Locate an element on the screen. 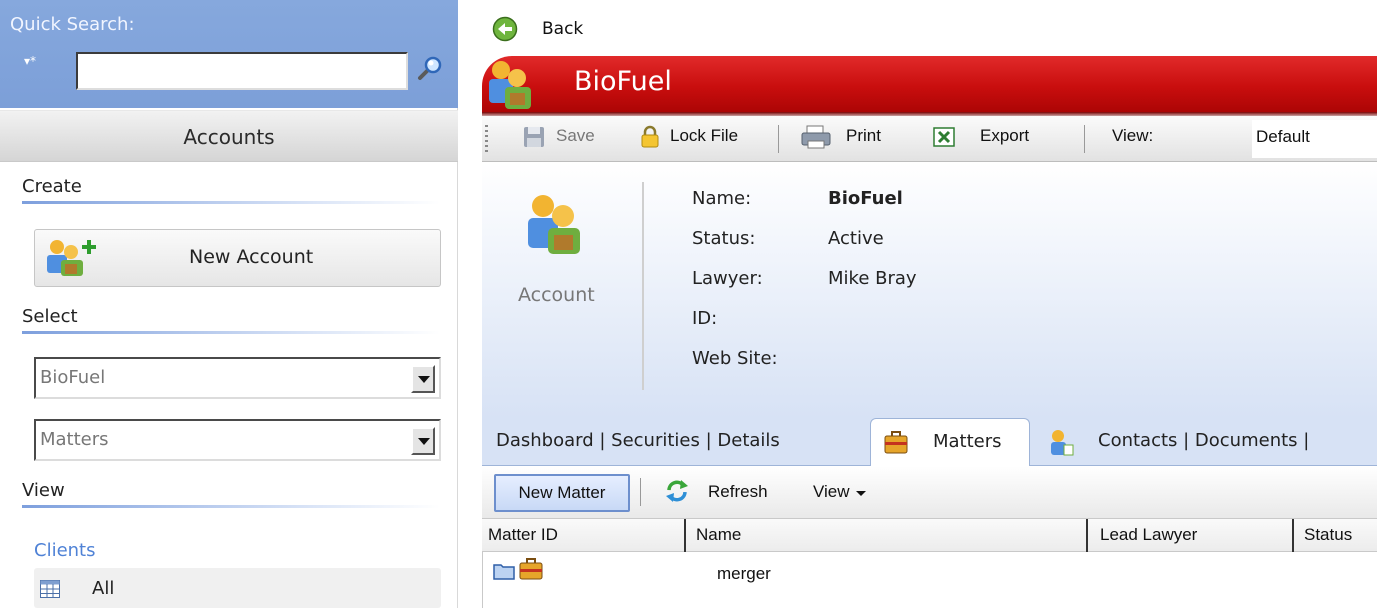 The image size is (1377, 608). magnifier-icon is located at coordinates (429, 69).